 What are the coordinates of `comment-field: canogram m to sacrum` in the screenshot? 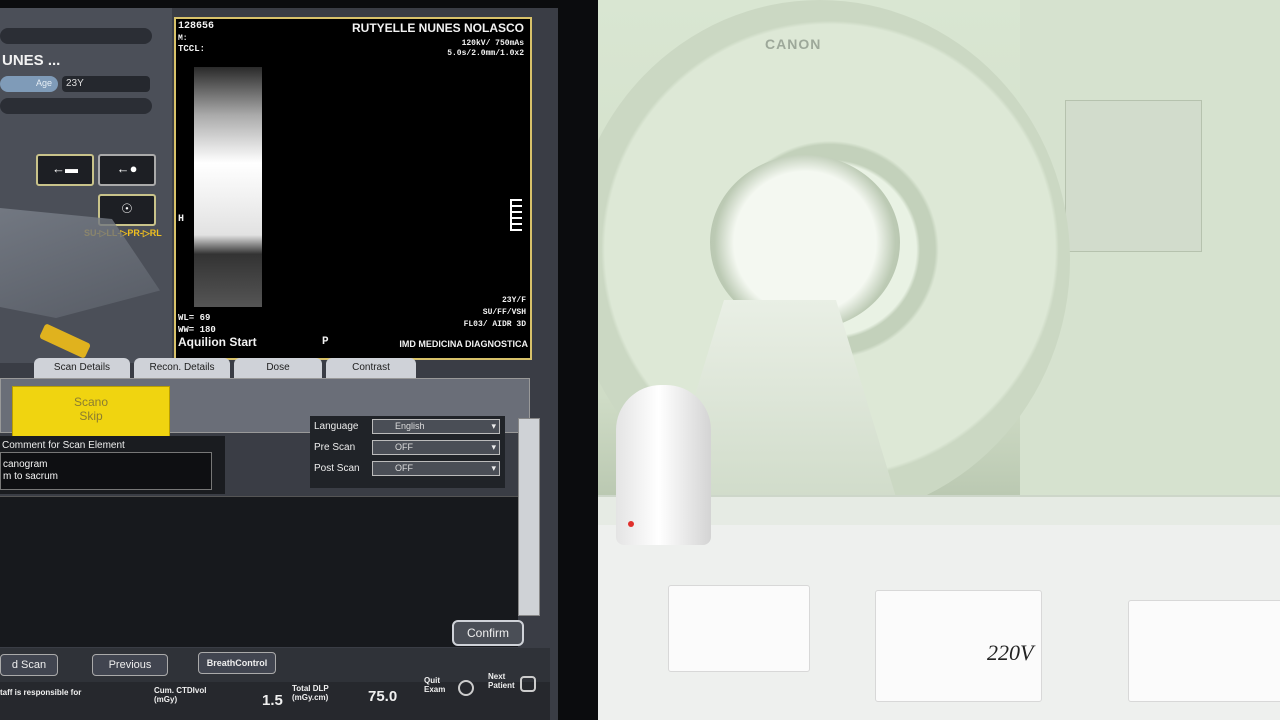 It's located at (106, 471).